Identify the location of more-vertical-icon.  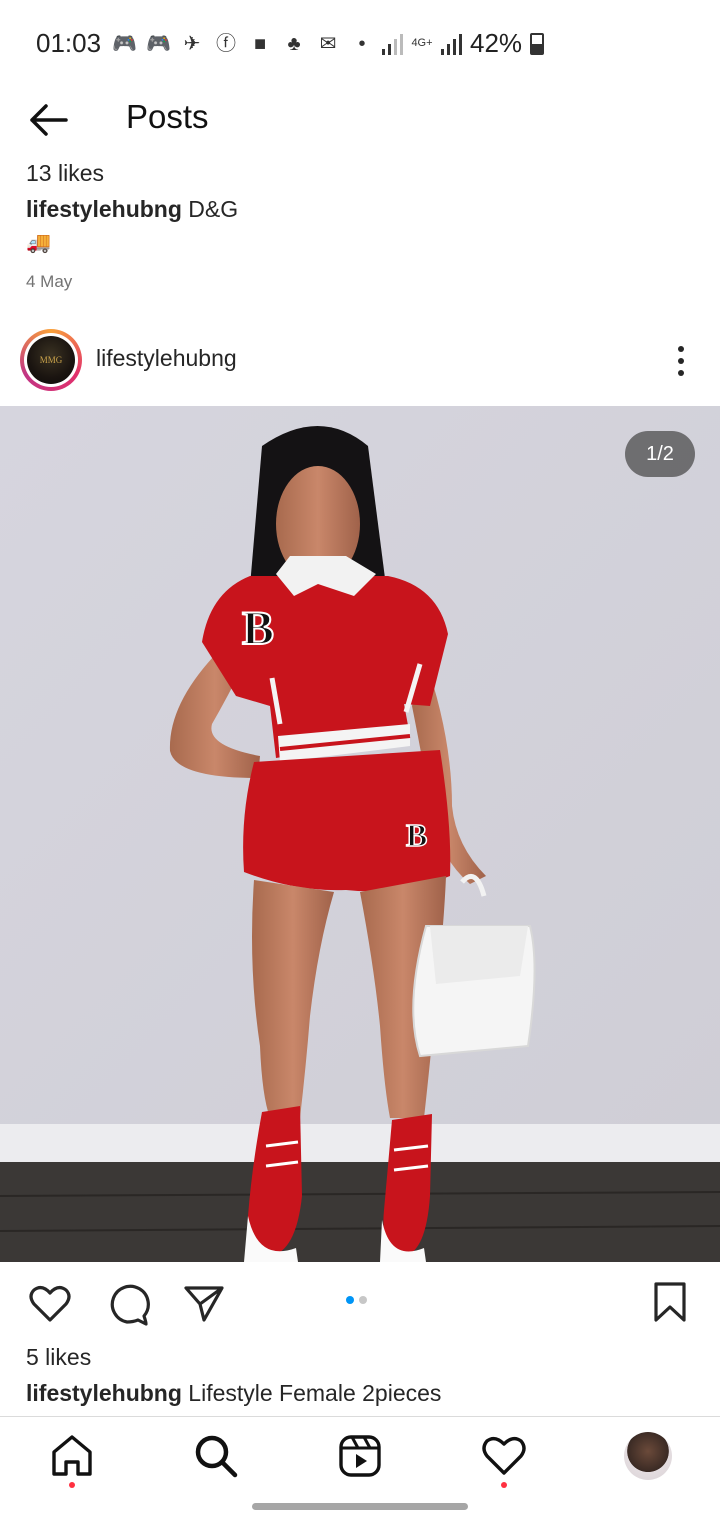
(681, 361).